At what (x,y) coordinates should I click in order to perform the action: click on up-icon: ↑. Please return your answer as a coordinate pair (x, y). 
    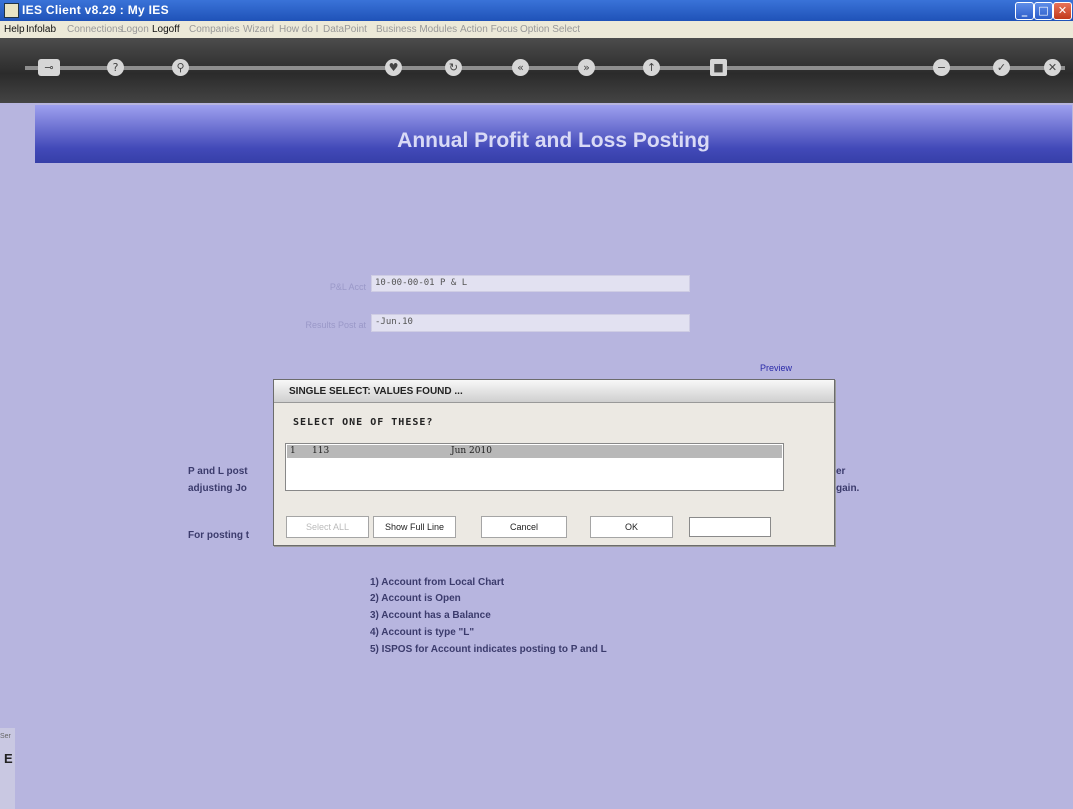
    Looking at the image, I should click on (651, 67).